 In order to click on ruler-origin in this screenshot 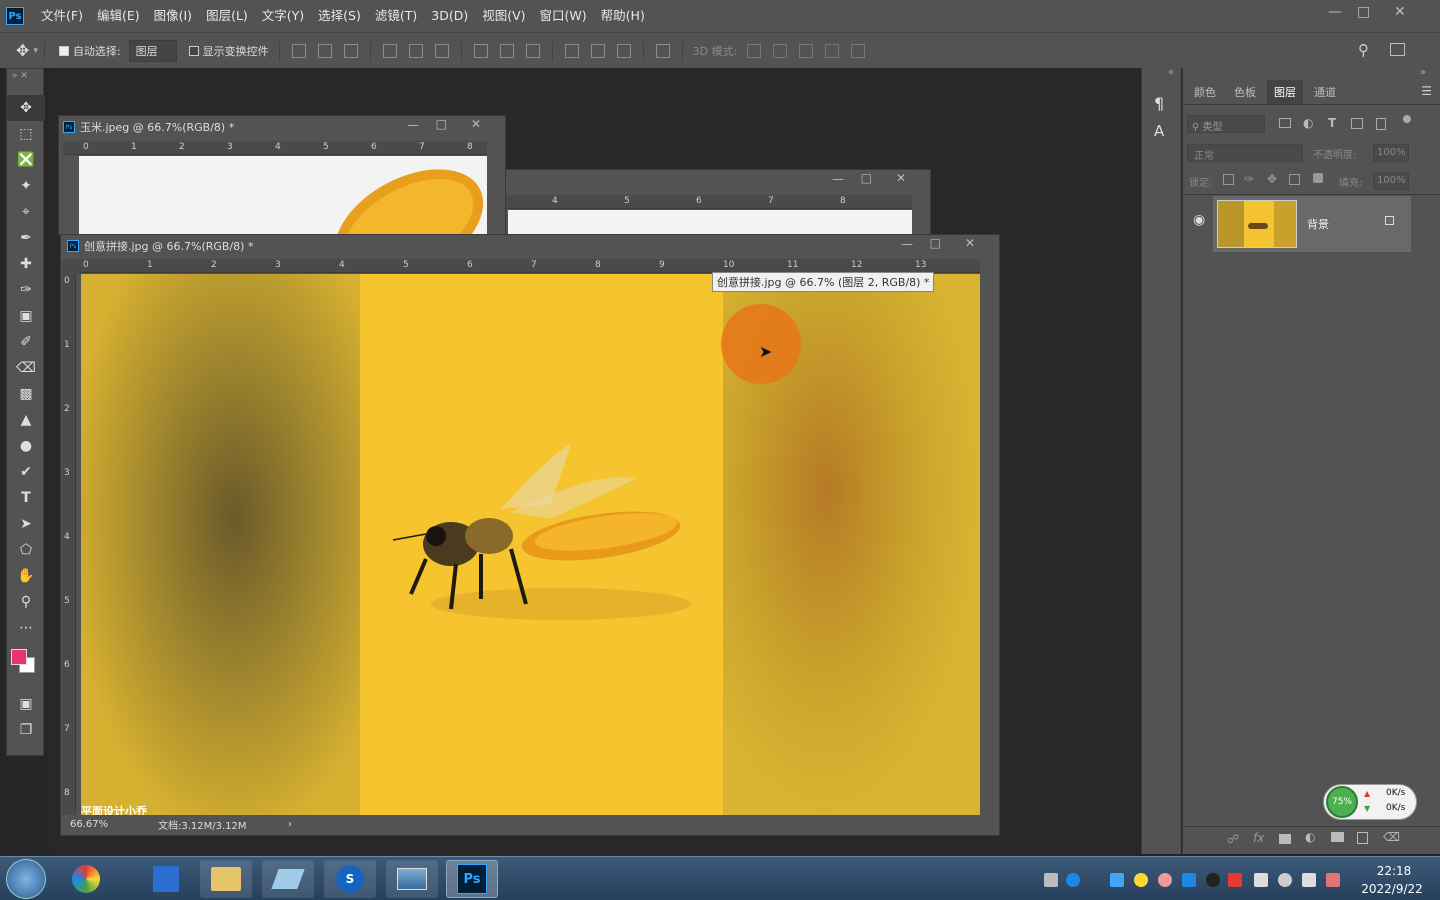, I will do `click(71, 266)`.